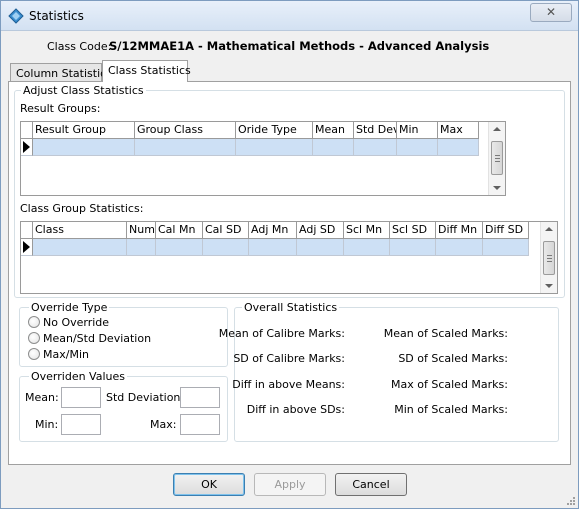  Describe the element at coordinates (289, 358) in the screenshot. I see `sd-calibre-marks-label: SD of Calibre Marks:` at that location.